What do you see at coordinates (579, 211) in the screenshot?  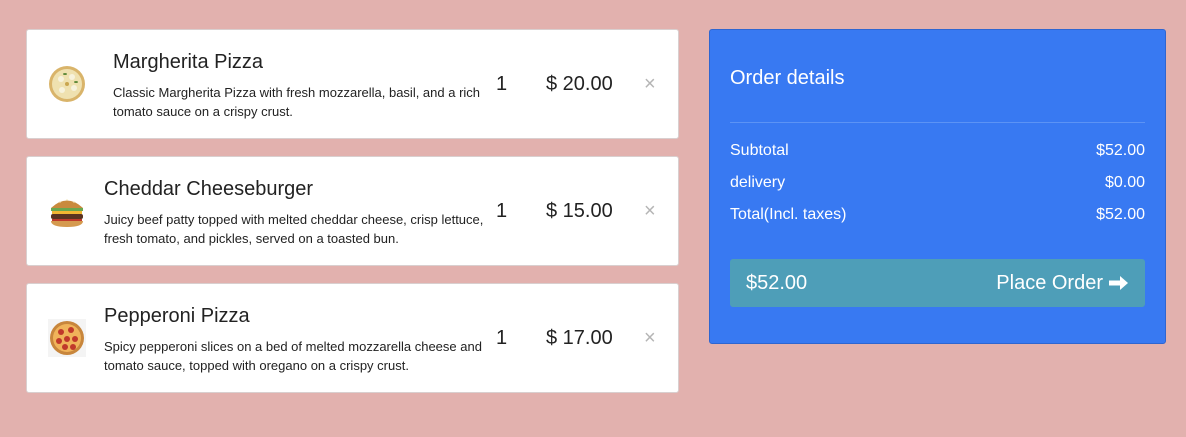 I see `item-price: $ 15.00` at bounding box center [579, 211].